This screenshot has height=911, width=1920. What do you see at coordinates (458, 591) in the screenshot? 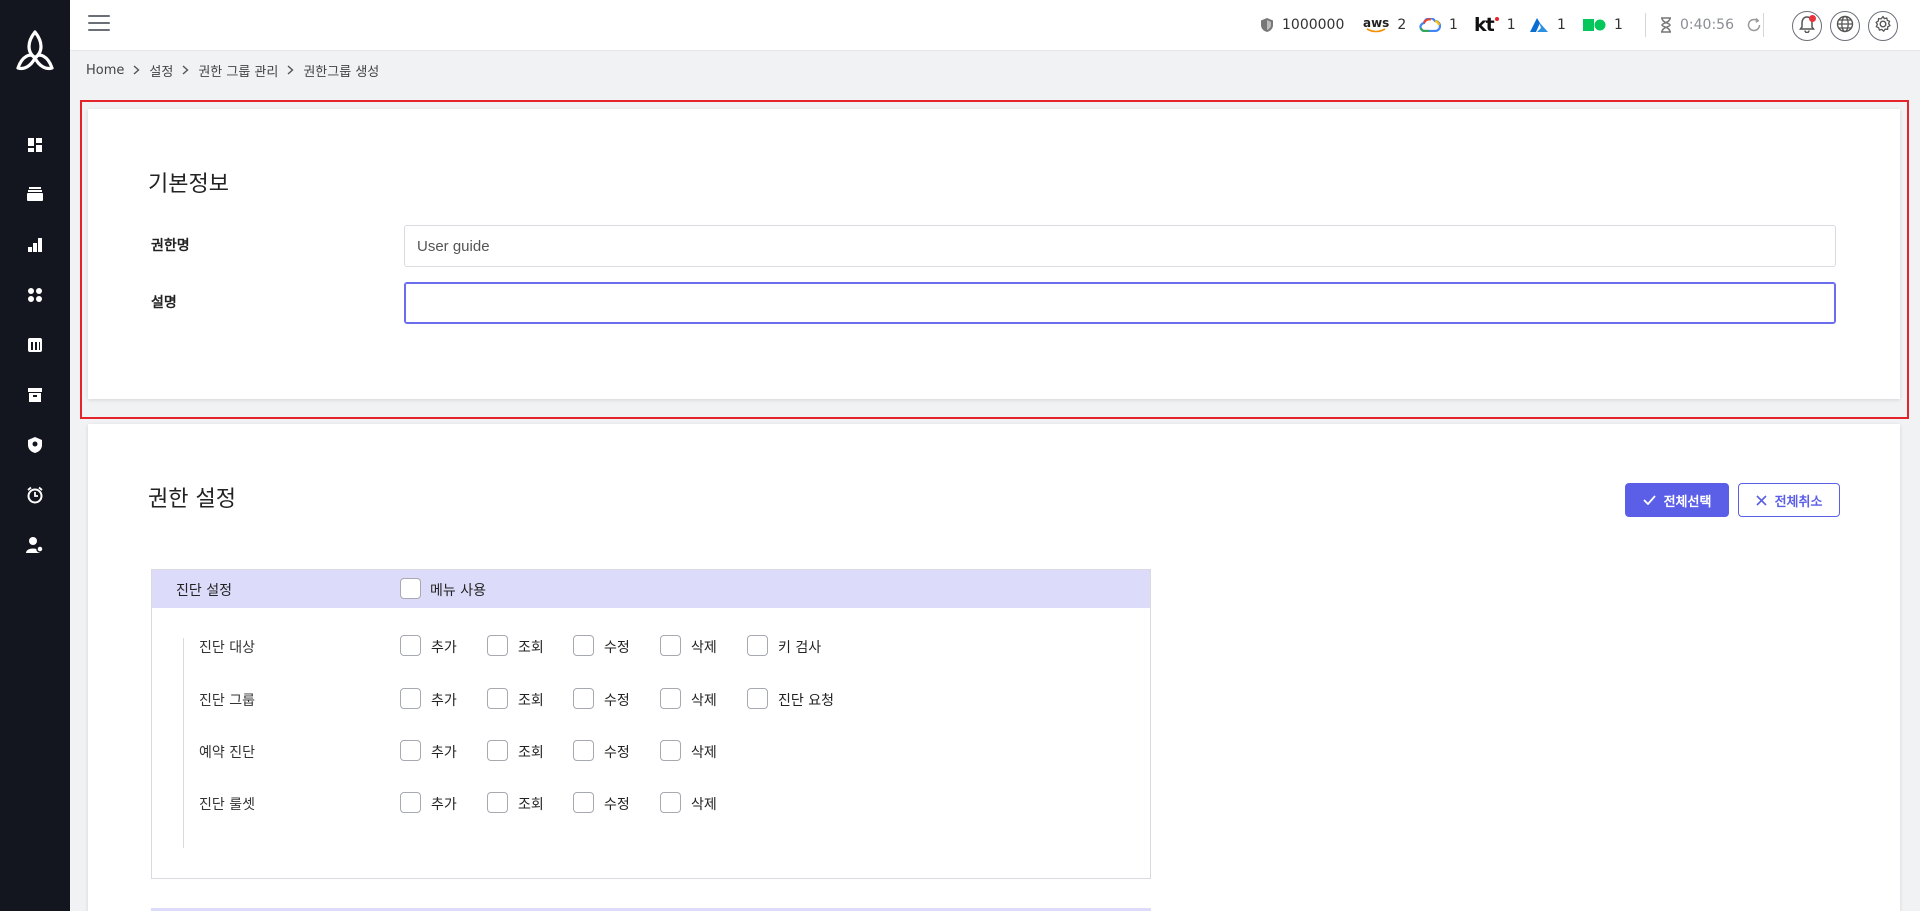
I see `menu-use-label: 메뉴 사용` at bounding box center [458, 591].